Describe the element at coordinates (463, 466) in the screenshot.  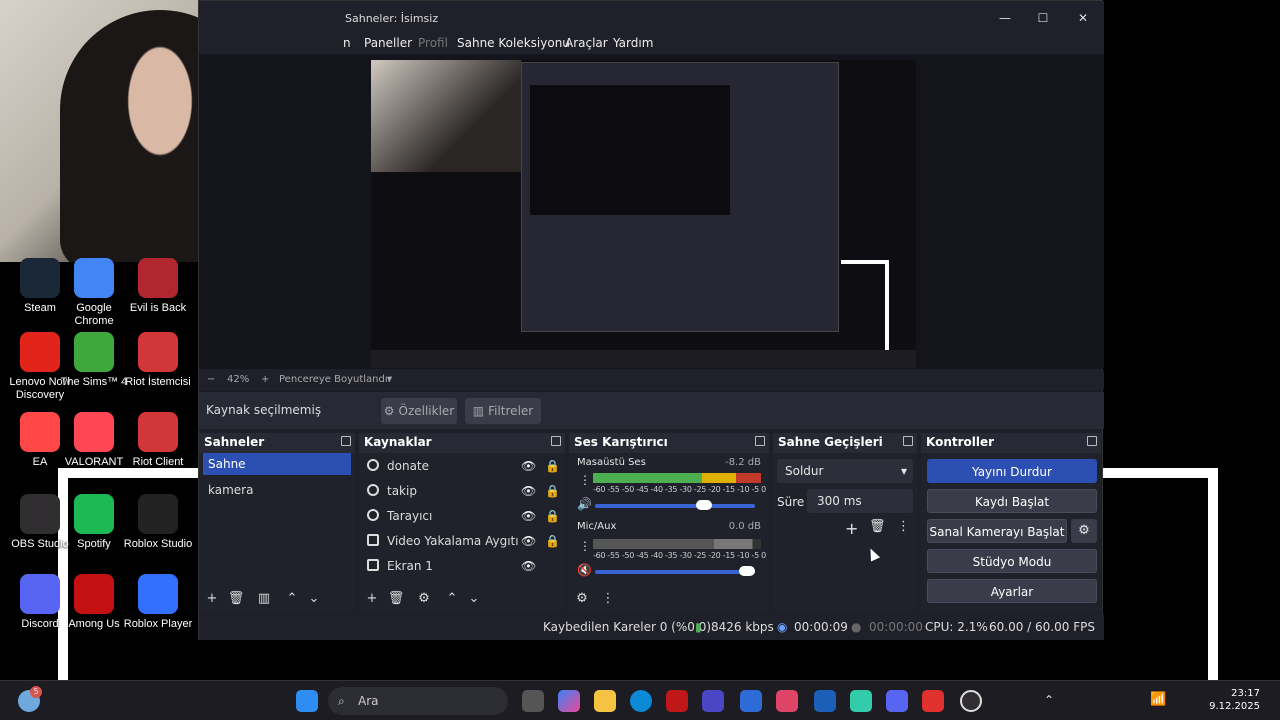
I see `source-item: donate 👁 🔒` at that location.